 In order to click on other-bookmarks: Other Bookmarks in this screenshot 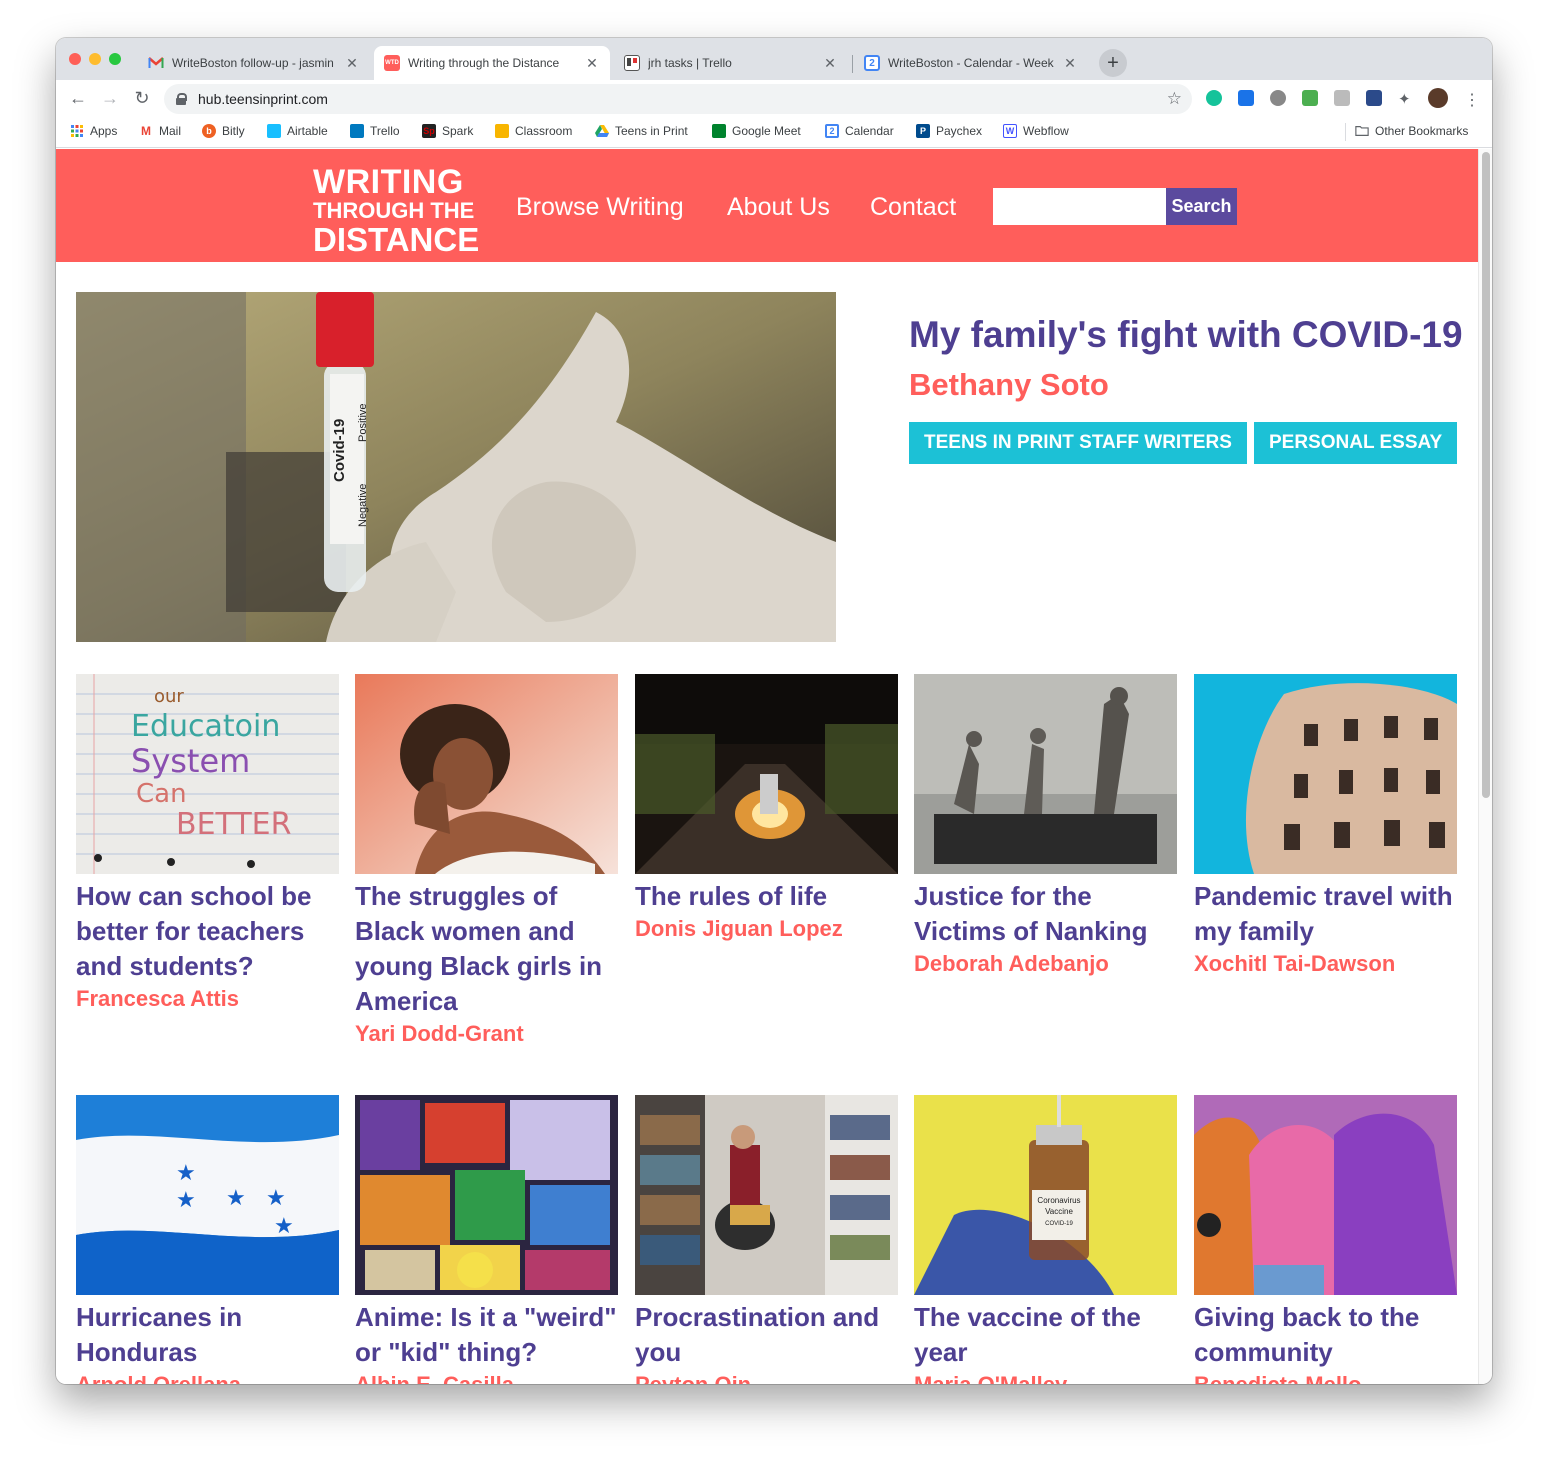, I will do `click(1411, 131)`.